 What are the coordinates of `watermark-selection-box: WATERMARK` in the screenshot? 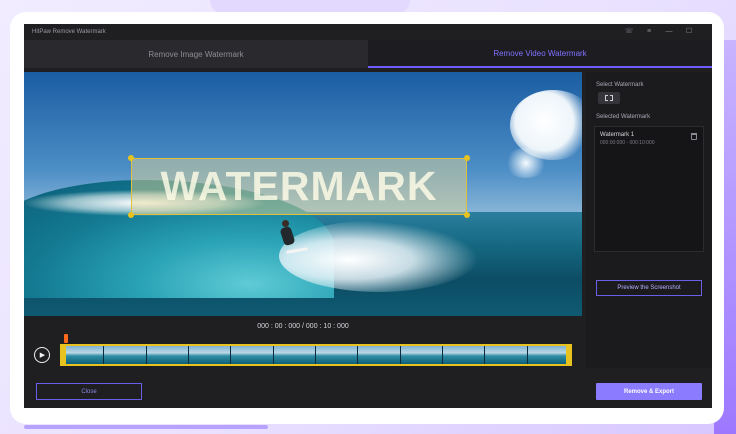 It's located at (299, 186).